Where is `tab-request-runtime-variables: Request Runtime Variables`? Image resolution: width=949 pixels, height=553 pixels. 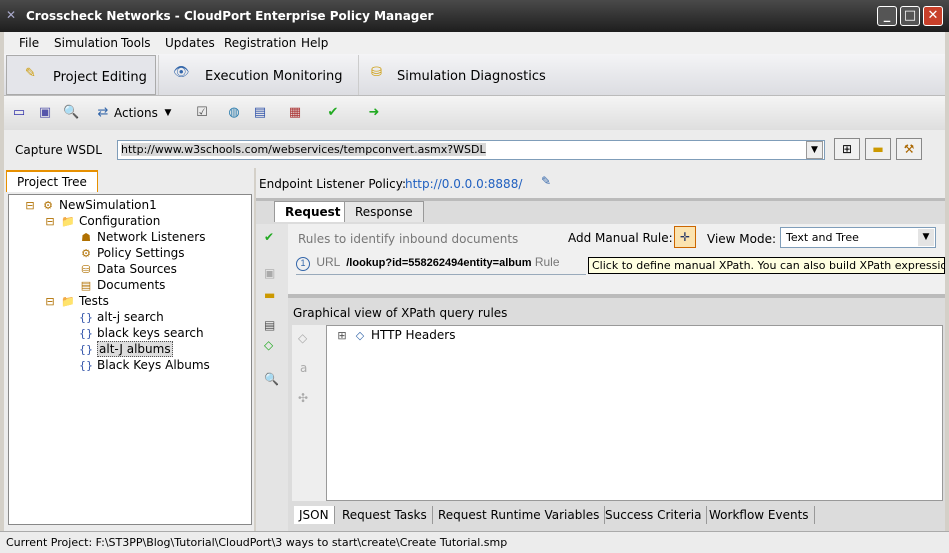
tab-request-runtime-variables: Request Runtime Variables is located at coordinates (519, 515).